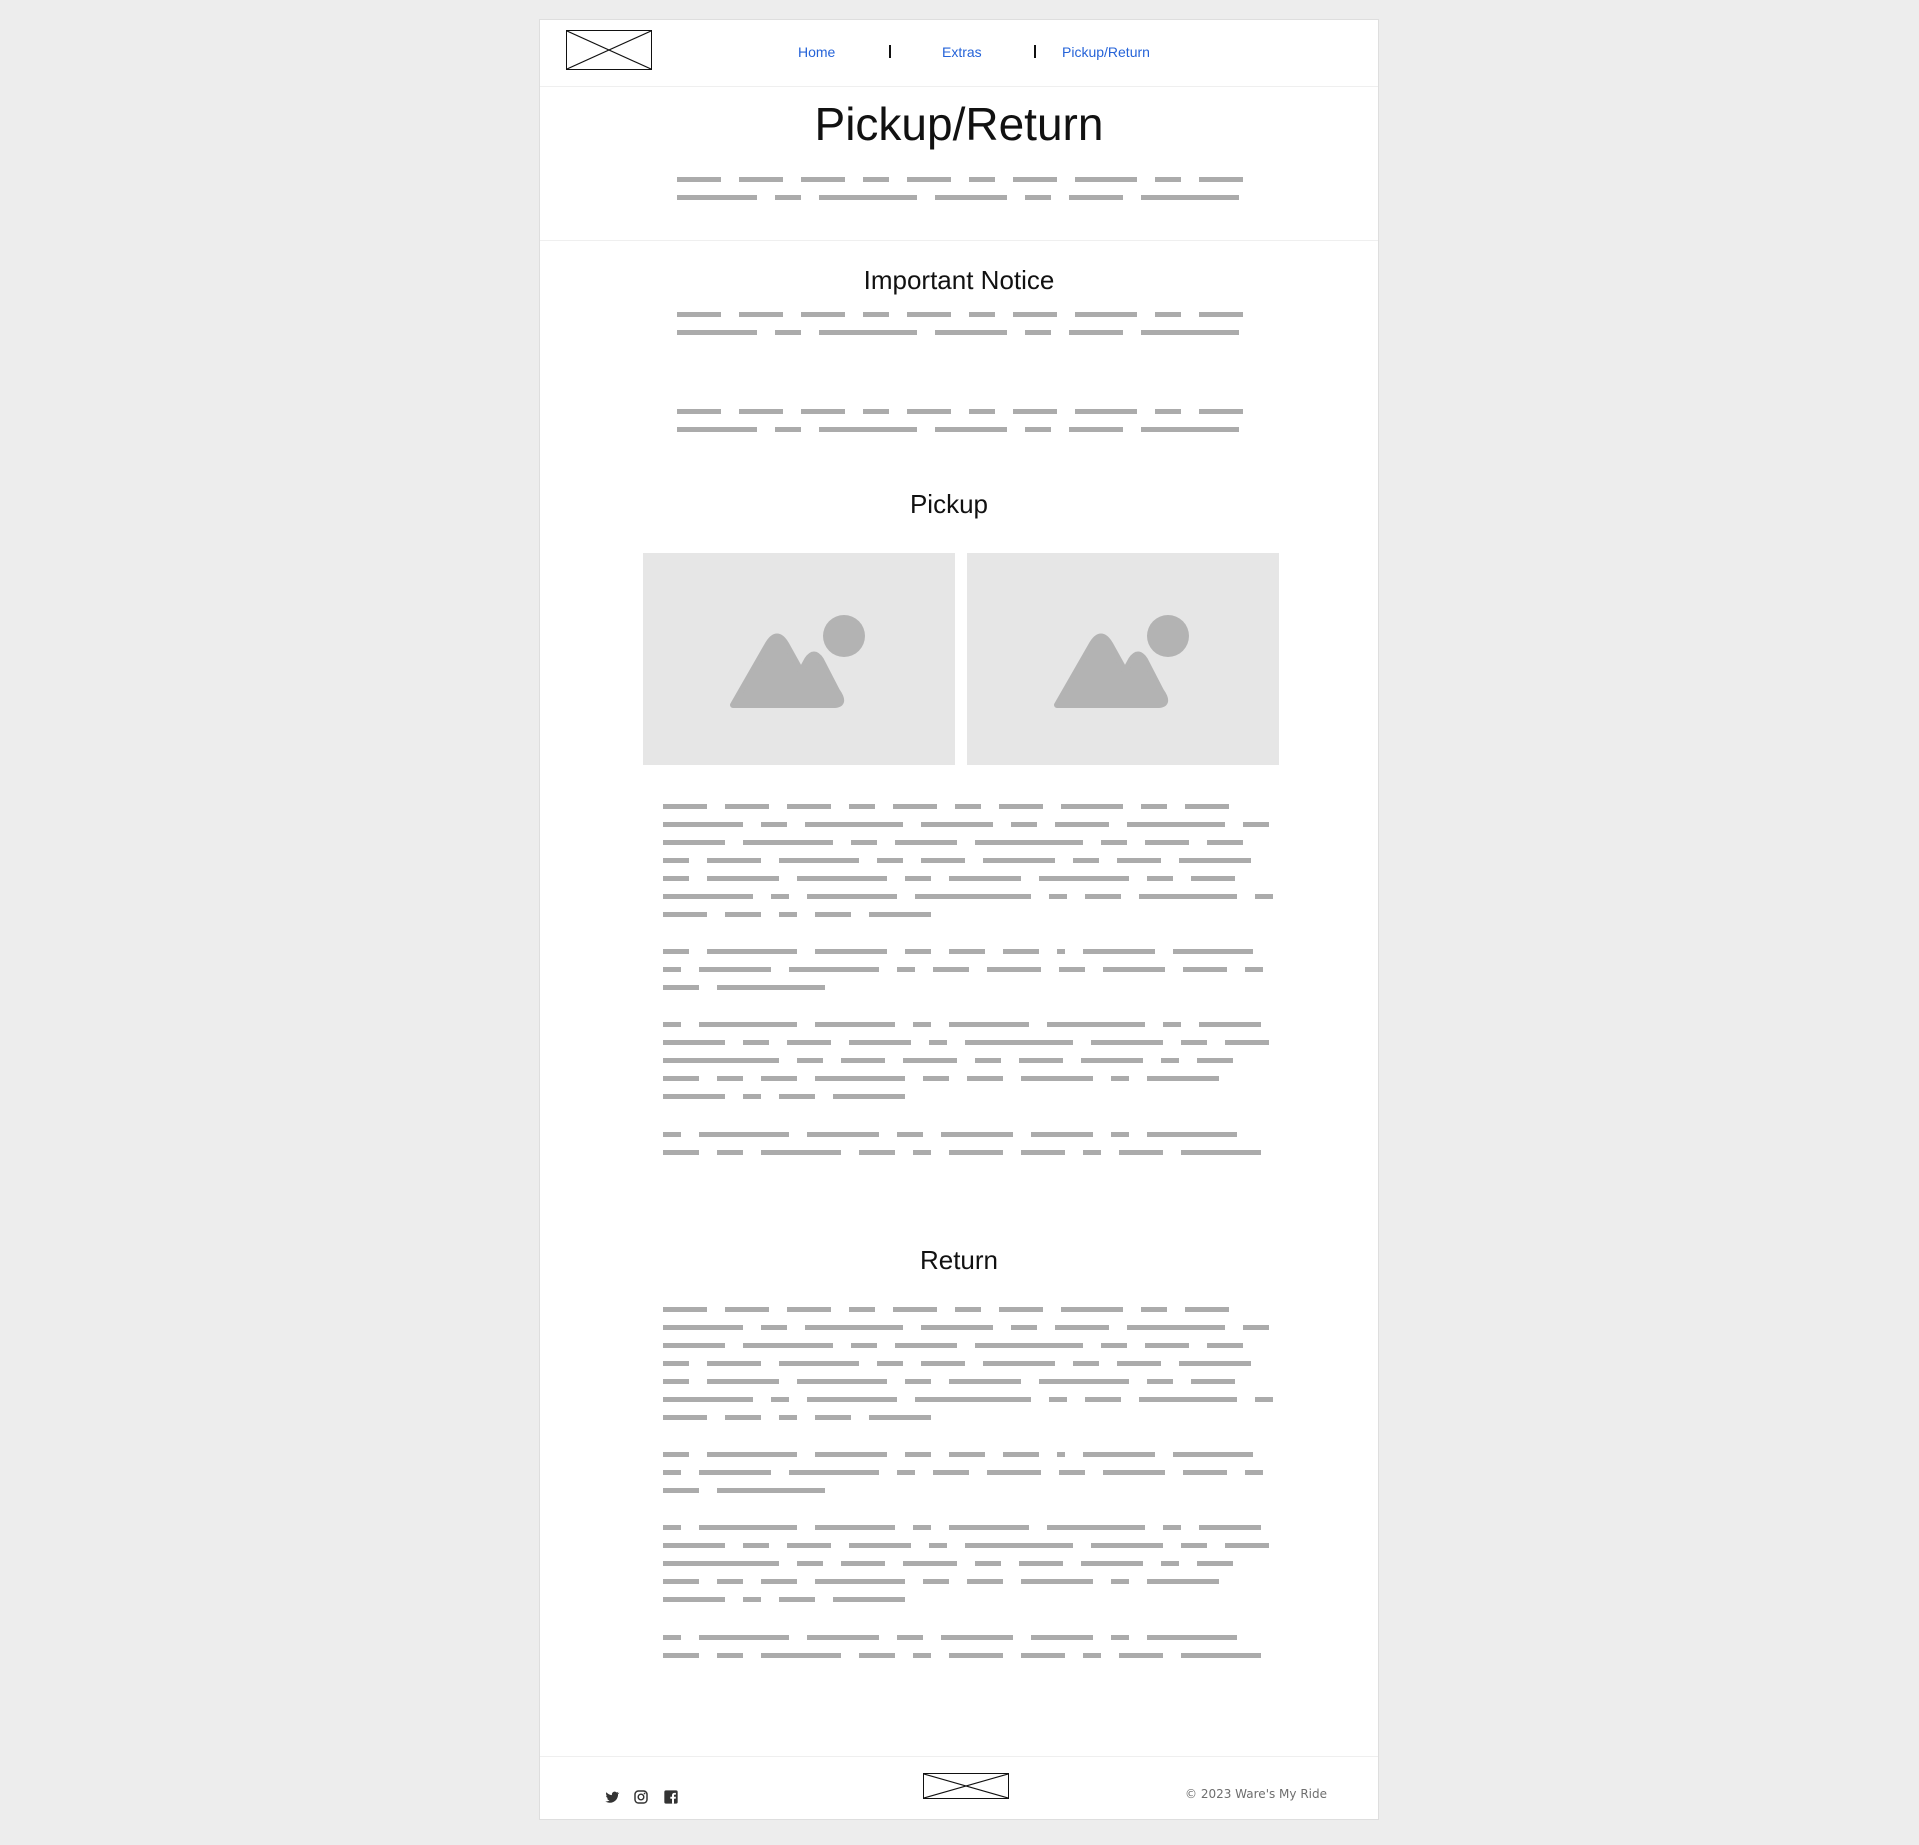 This screenshot has width=1919, height=1845. What do you see at coordinates (641, 1797) in the screenshot?
I see `instagram-icon` at bounding box center [641, 1797].